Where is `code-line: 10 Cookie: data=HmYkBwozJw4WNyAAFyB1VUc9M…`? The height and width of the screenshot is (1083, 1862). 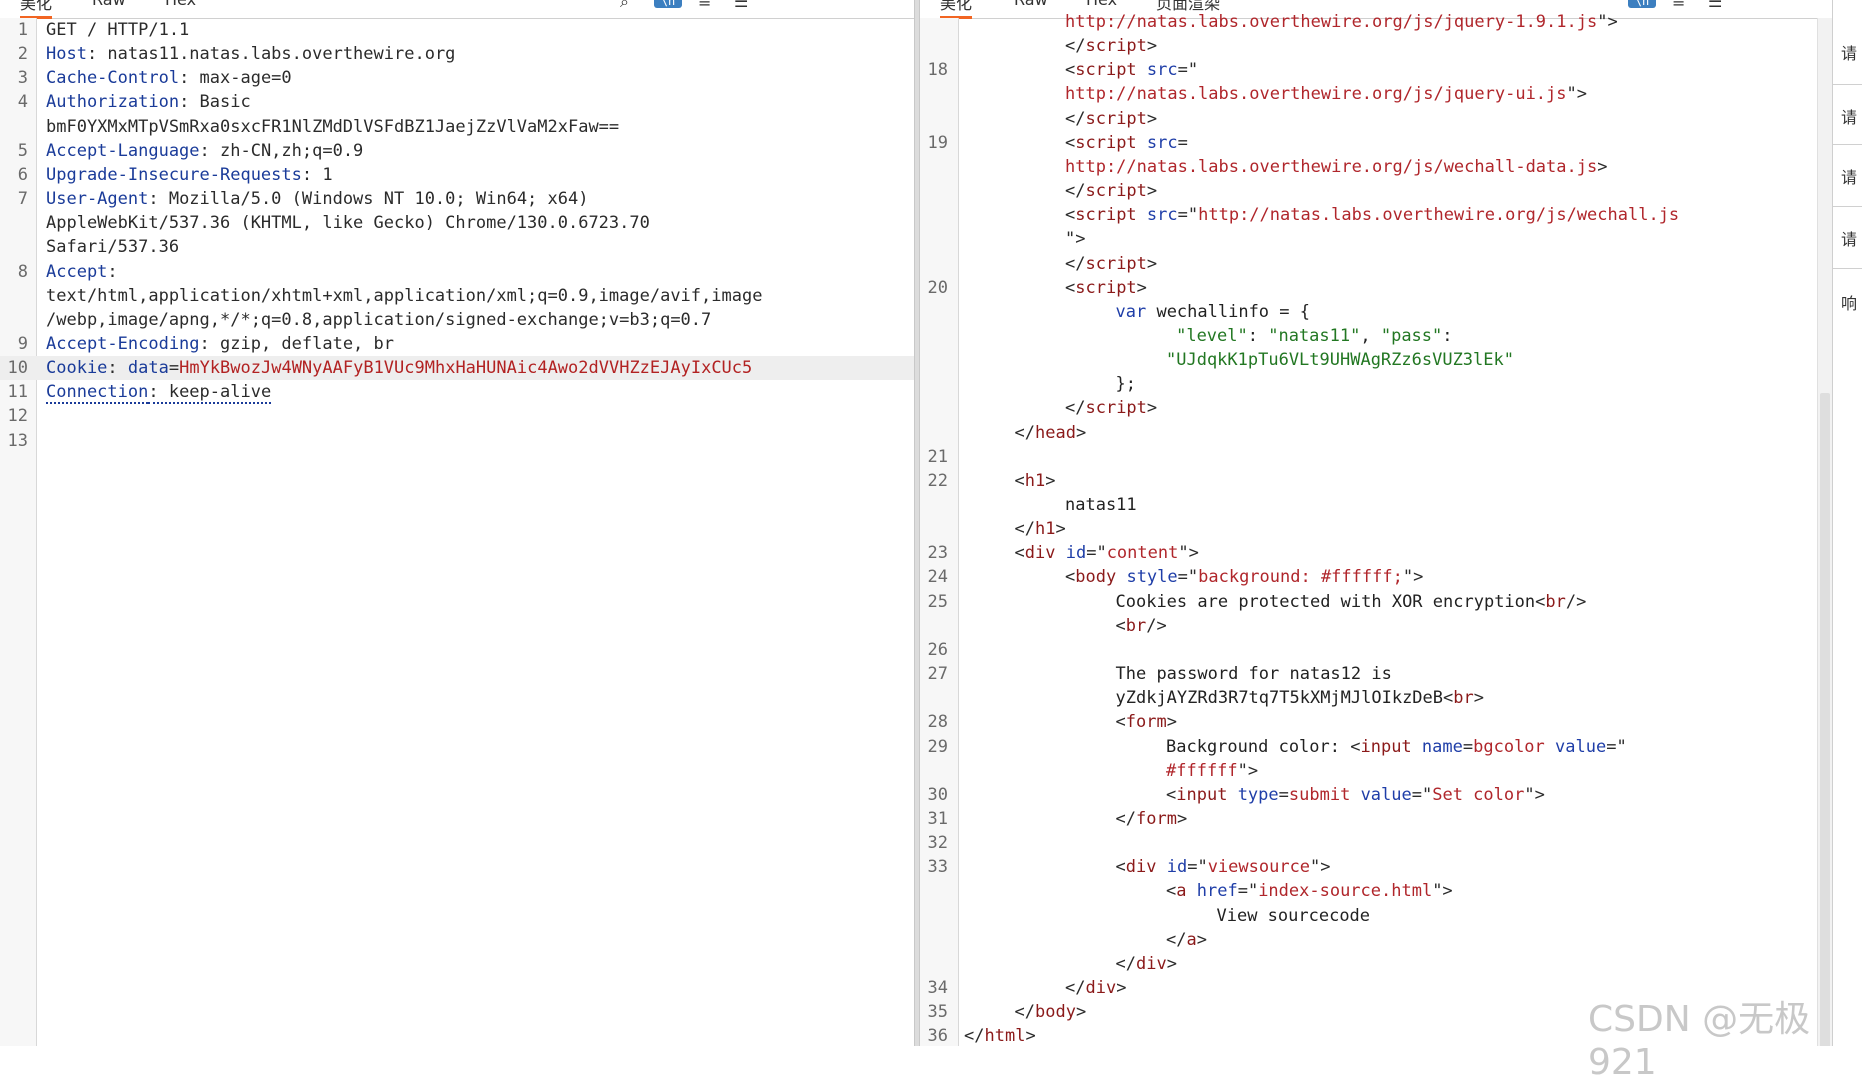
code-line: 10 Cookie: data=HmYkBwozJw4WNyAAFyB1VUc9M… is located at coordinates (458, 368).